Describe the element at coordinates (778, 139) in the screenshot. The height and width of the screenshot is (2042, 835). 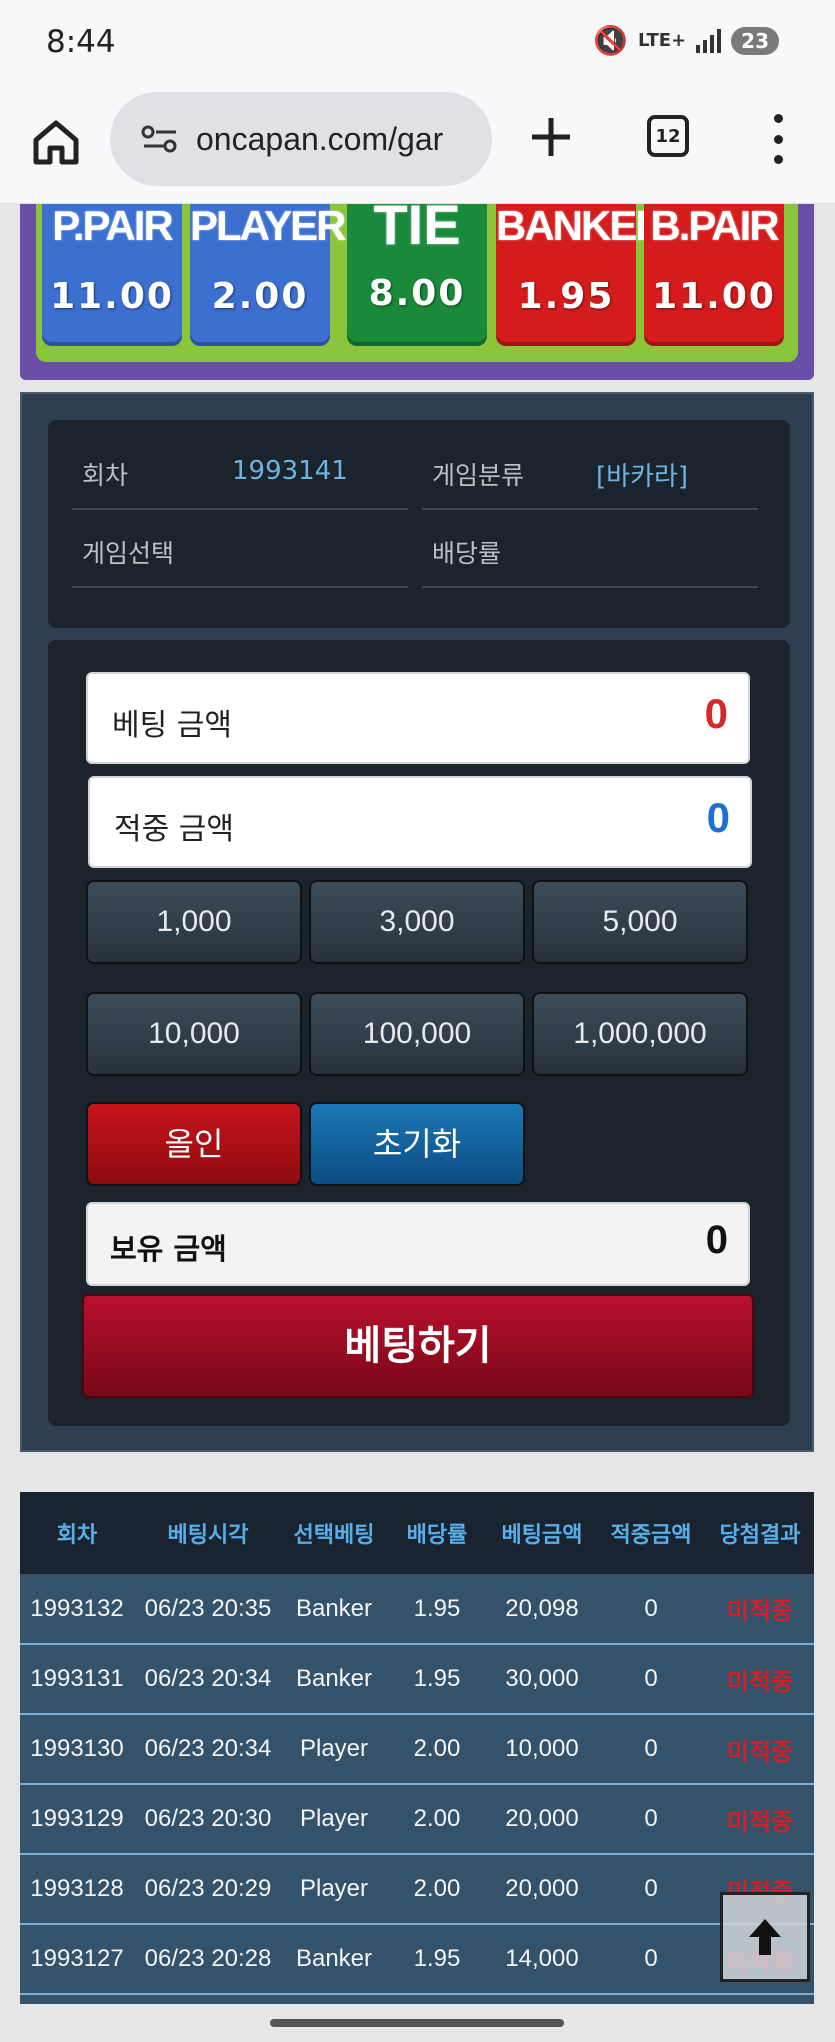
I see `more-menu-icon` at that location.